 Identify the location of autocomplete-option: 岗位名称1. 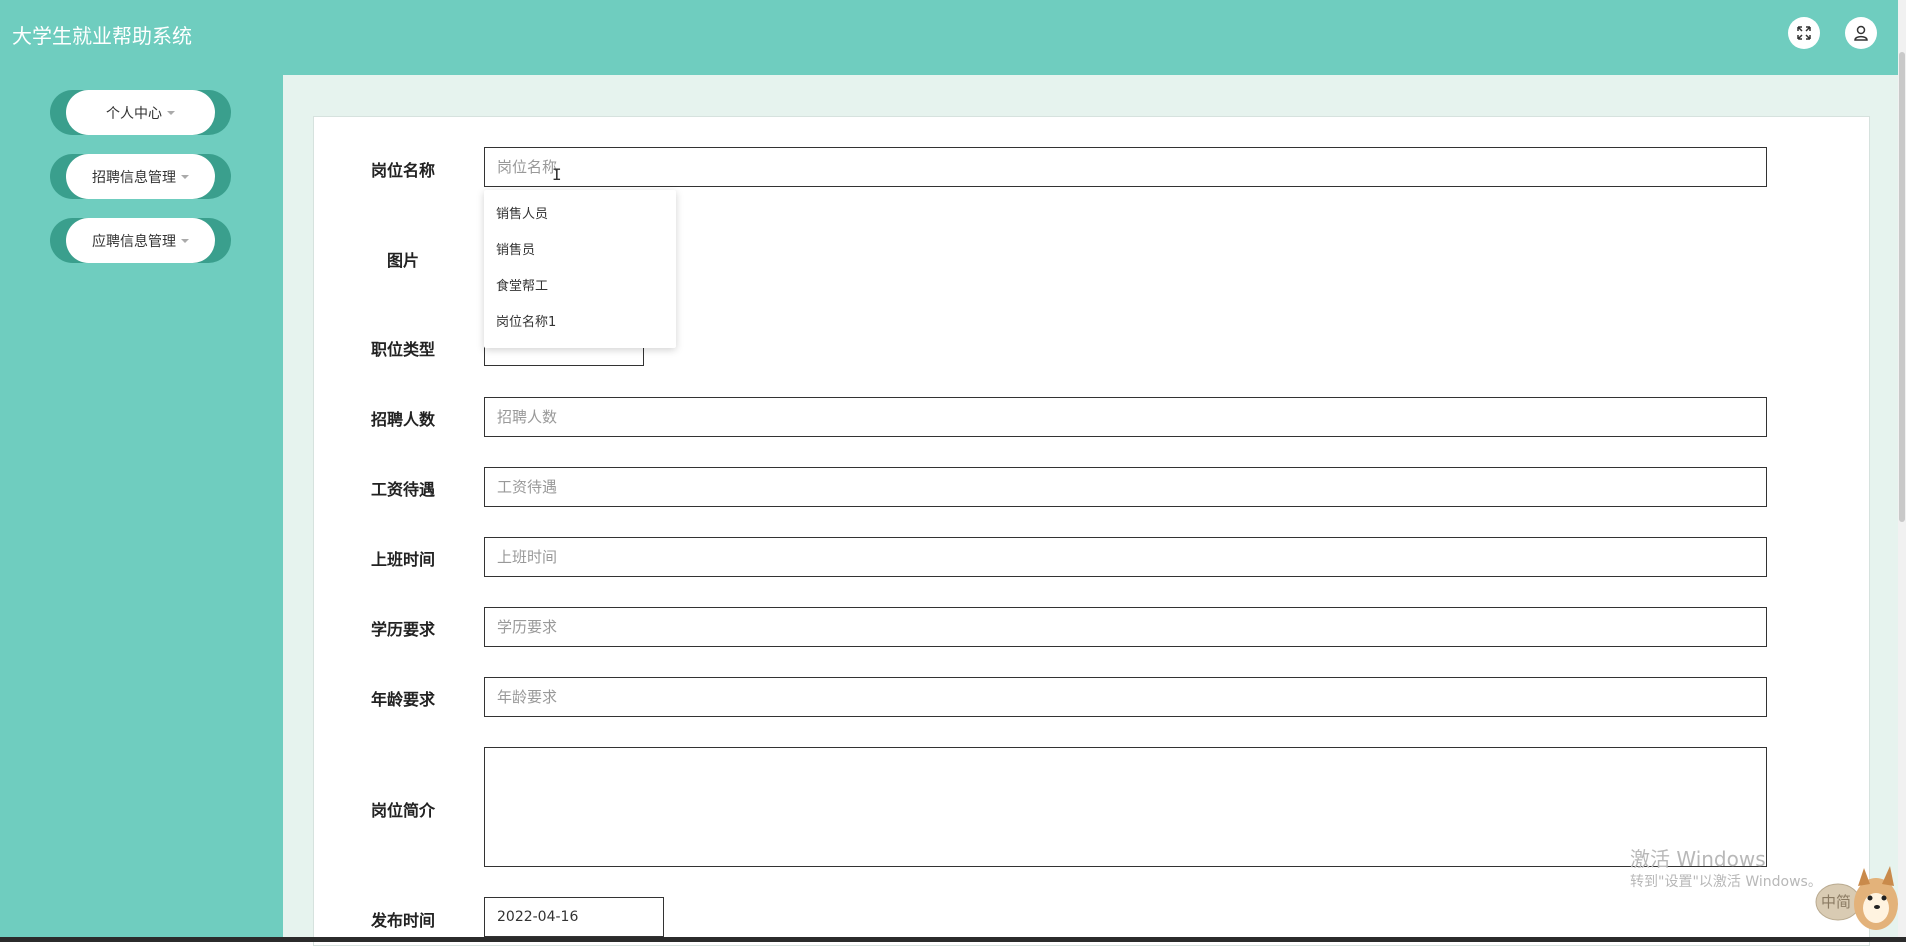
(526, 320).